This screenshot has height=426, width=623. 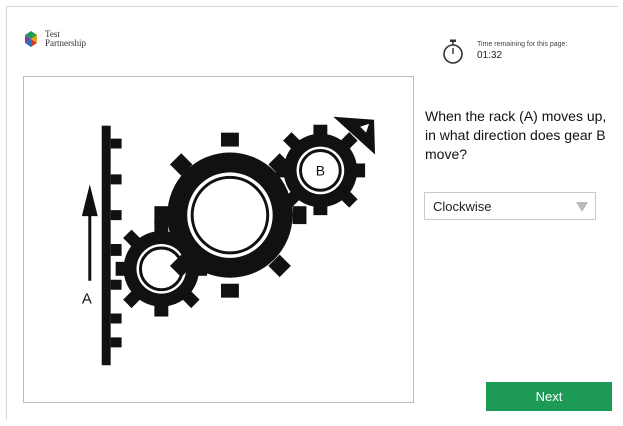 I want to click on timer: Time remaining for this page: 01:32, so click(x=504, y=52).